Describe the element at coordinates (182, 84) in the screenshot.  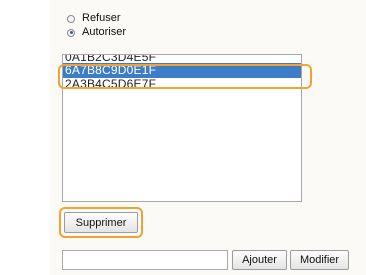
I see `list-item: 2A3B4C5D6E7F` at that location.